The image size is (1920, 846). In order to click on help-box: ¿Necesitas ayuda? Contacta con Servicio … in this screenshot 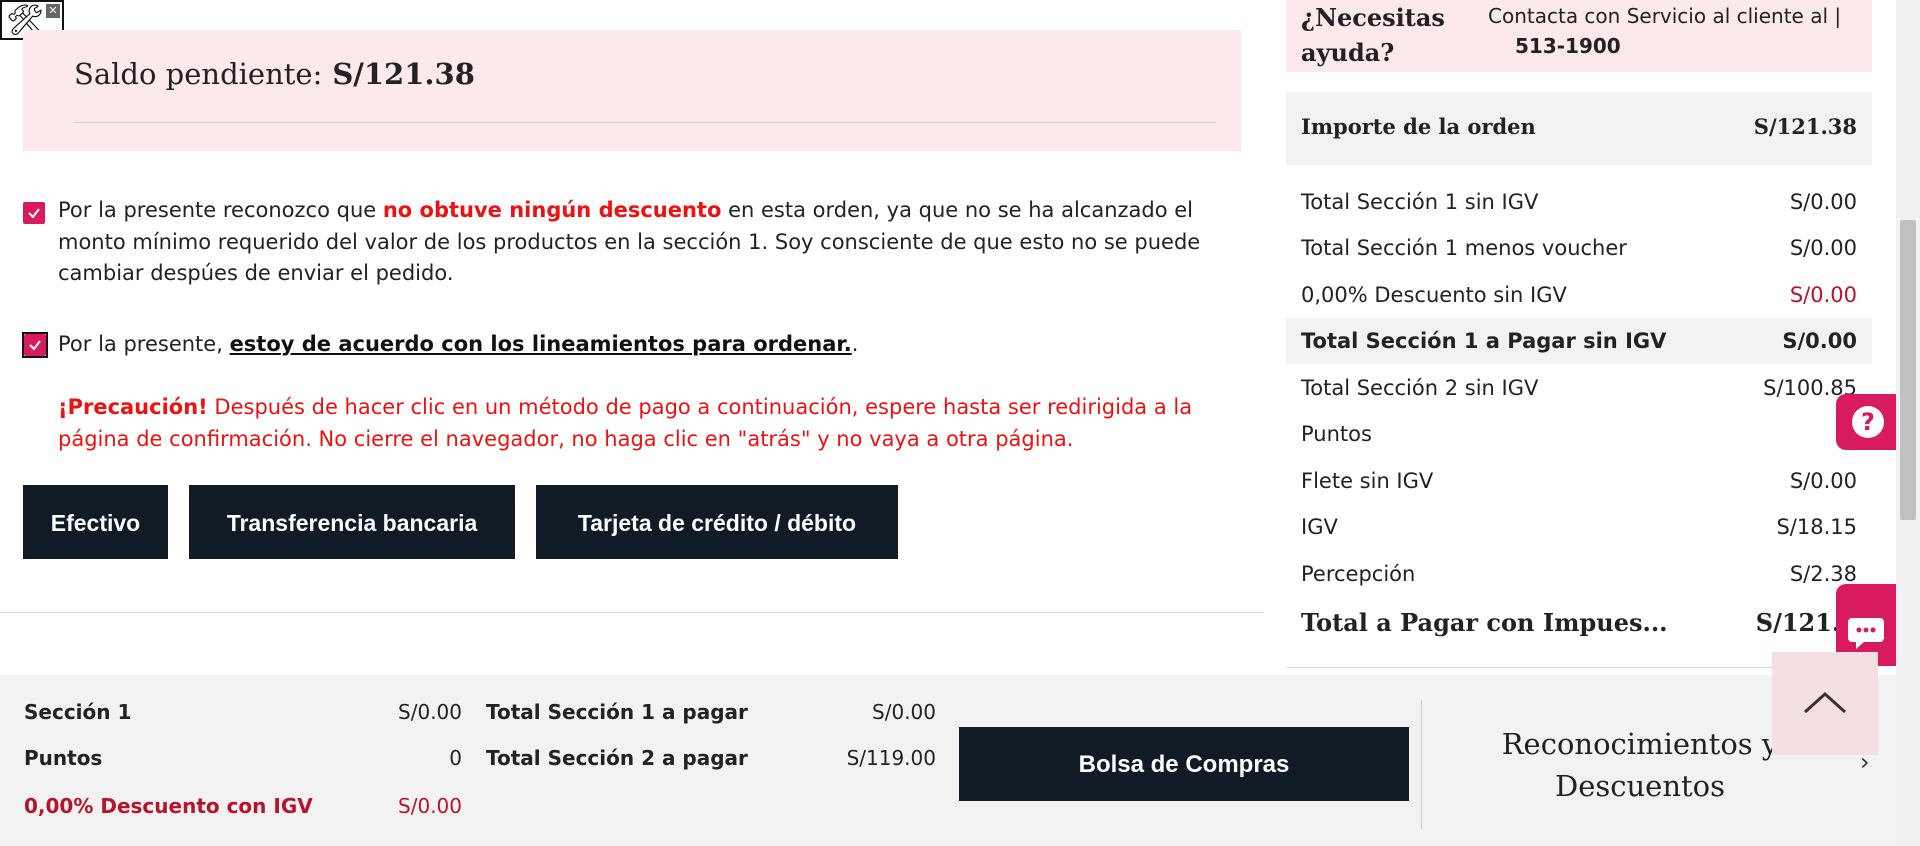, I will do `click(1579, 36)`.